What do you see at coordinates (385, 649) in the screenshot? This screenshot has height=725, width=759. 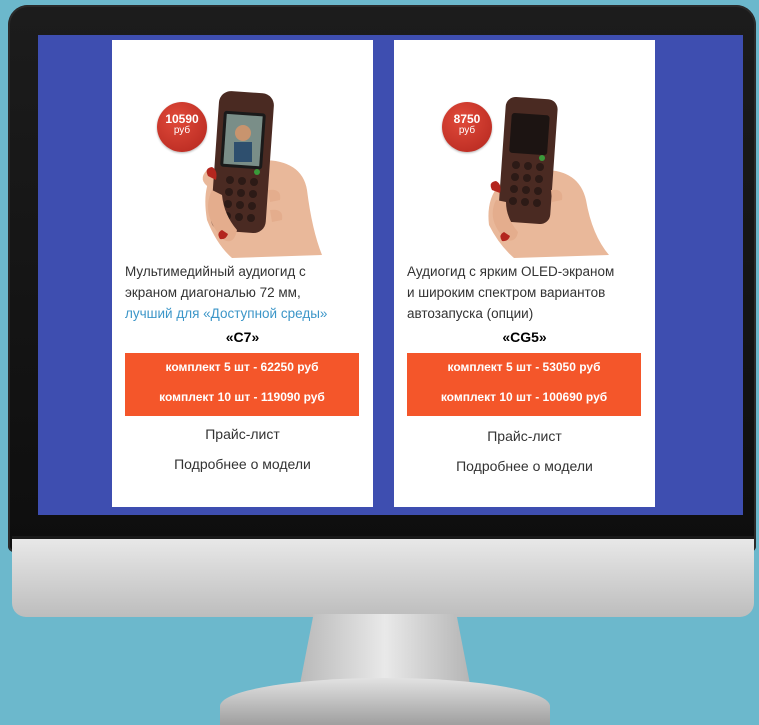 I see `monitor-stand-neck` at bounding box center [385, 649].